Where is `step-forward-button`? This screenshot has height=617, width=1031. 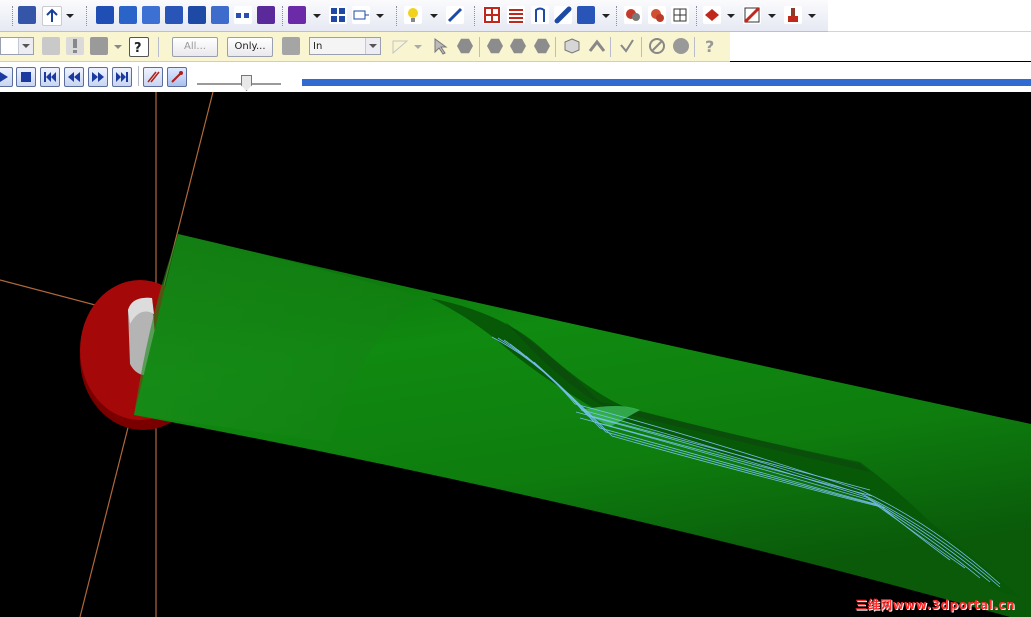 step-forward-button is located at coordinates (98, 77).